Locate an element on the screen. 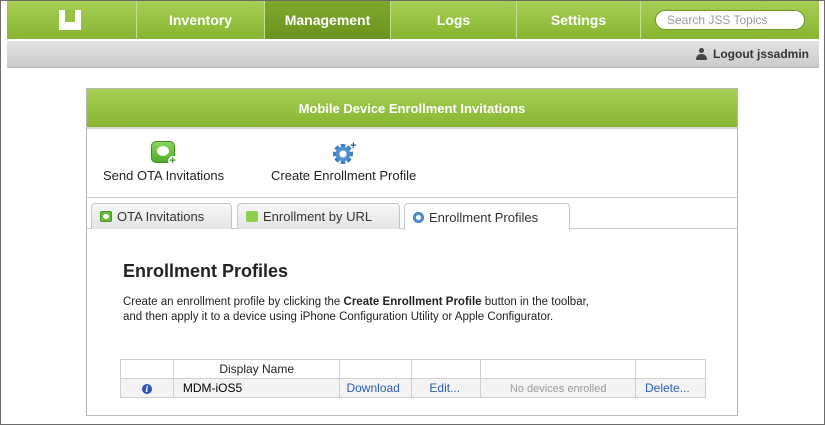  tab-ota-label: OTA Invitations is located at coordinates (161, 216).